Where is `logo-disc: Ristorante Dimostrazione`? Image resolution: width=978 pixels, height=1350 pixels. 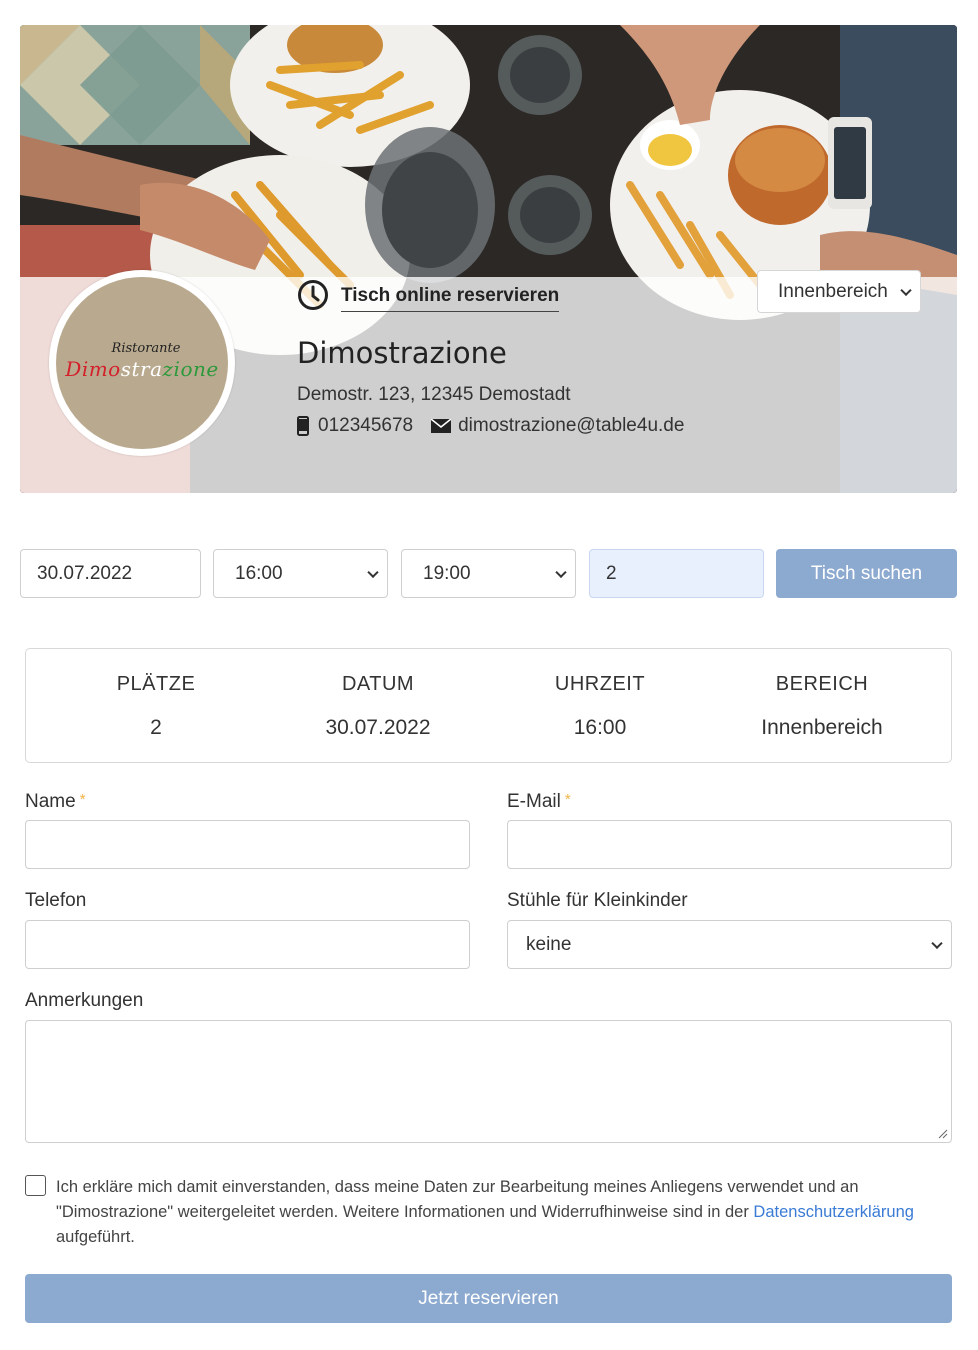 logo-disc: Ristorante Dimostrazione is located at coordinates (142, 363).